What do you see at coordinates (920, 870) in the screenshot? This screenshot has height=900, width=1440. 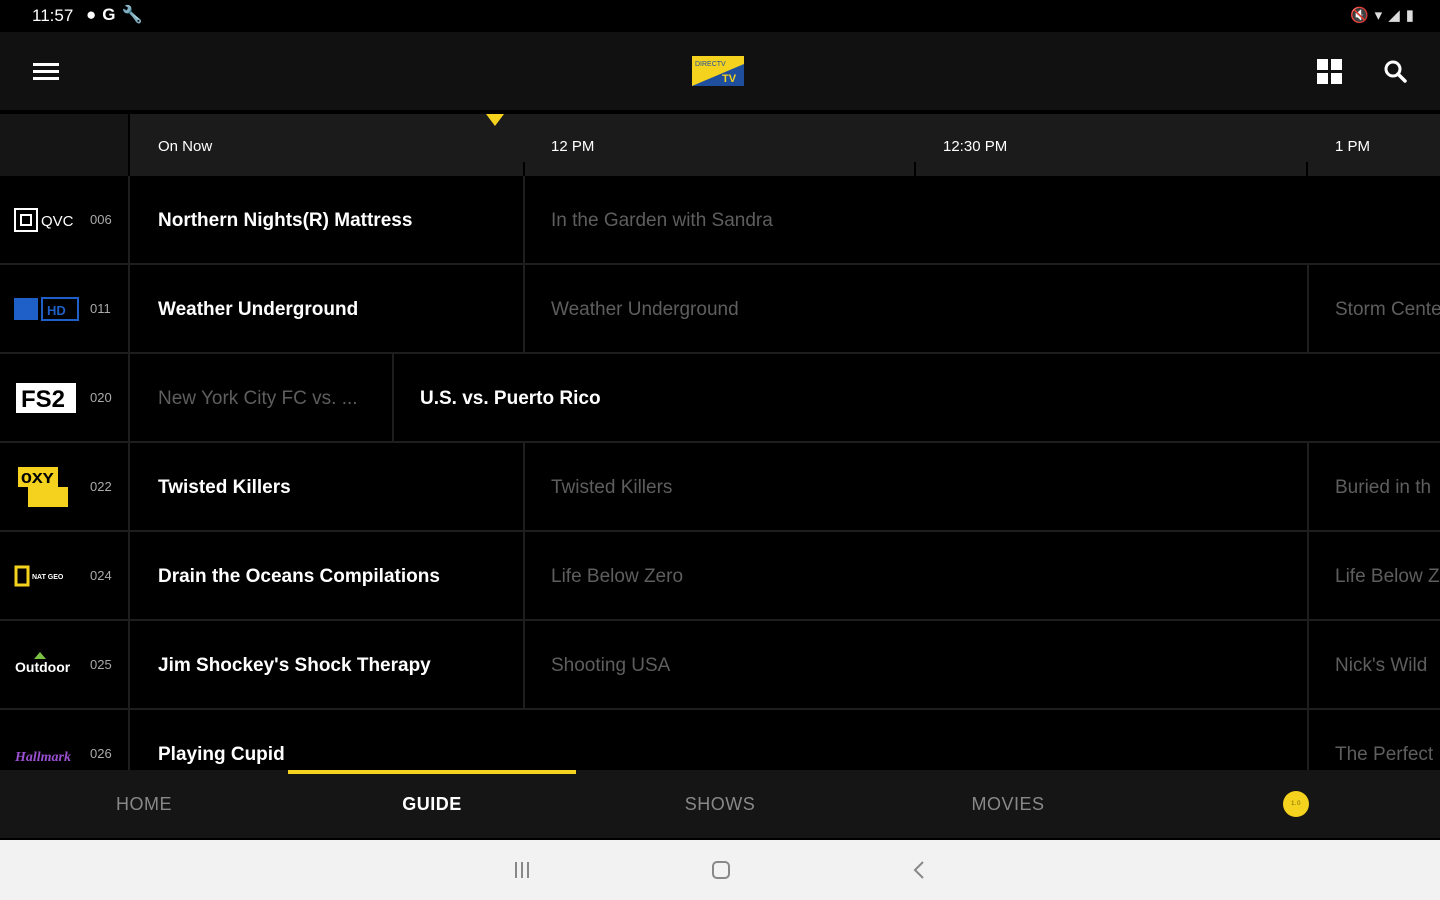 I see `back-button` at bounding box center [920, 870].